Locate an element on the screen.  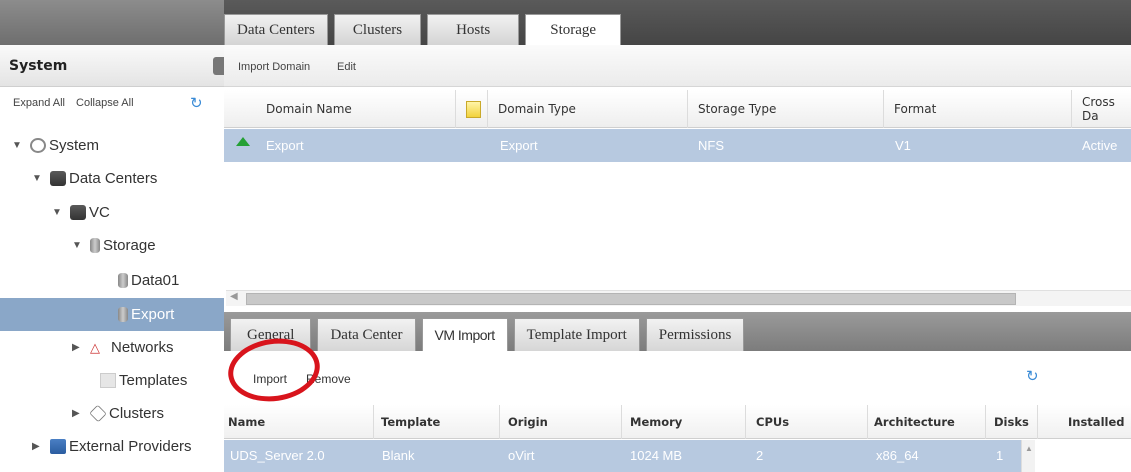
tree-label: Networks is located at coordinates (142, 347).